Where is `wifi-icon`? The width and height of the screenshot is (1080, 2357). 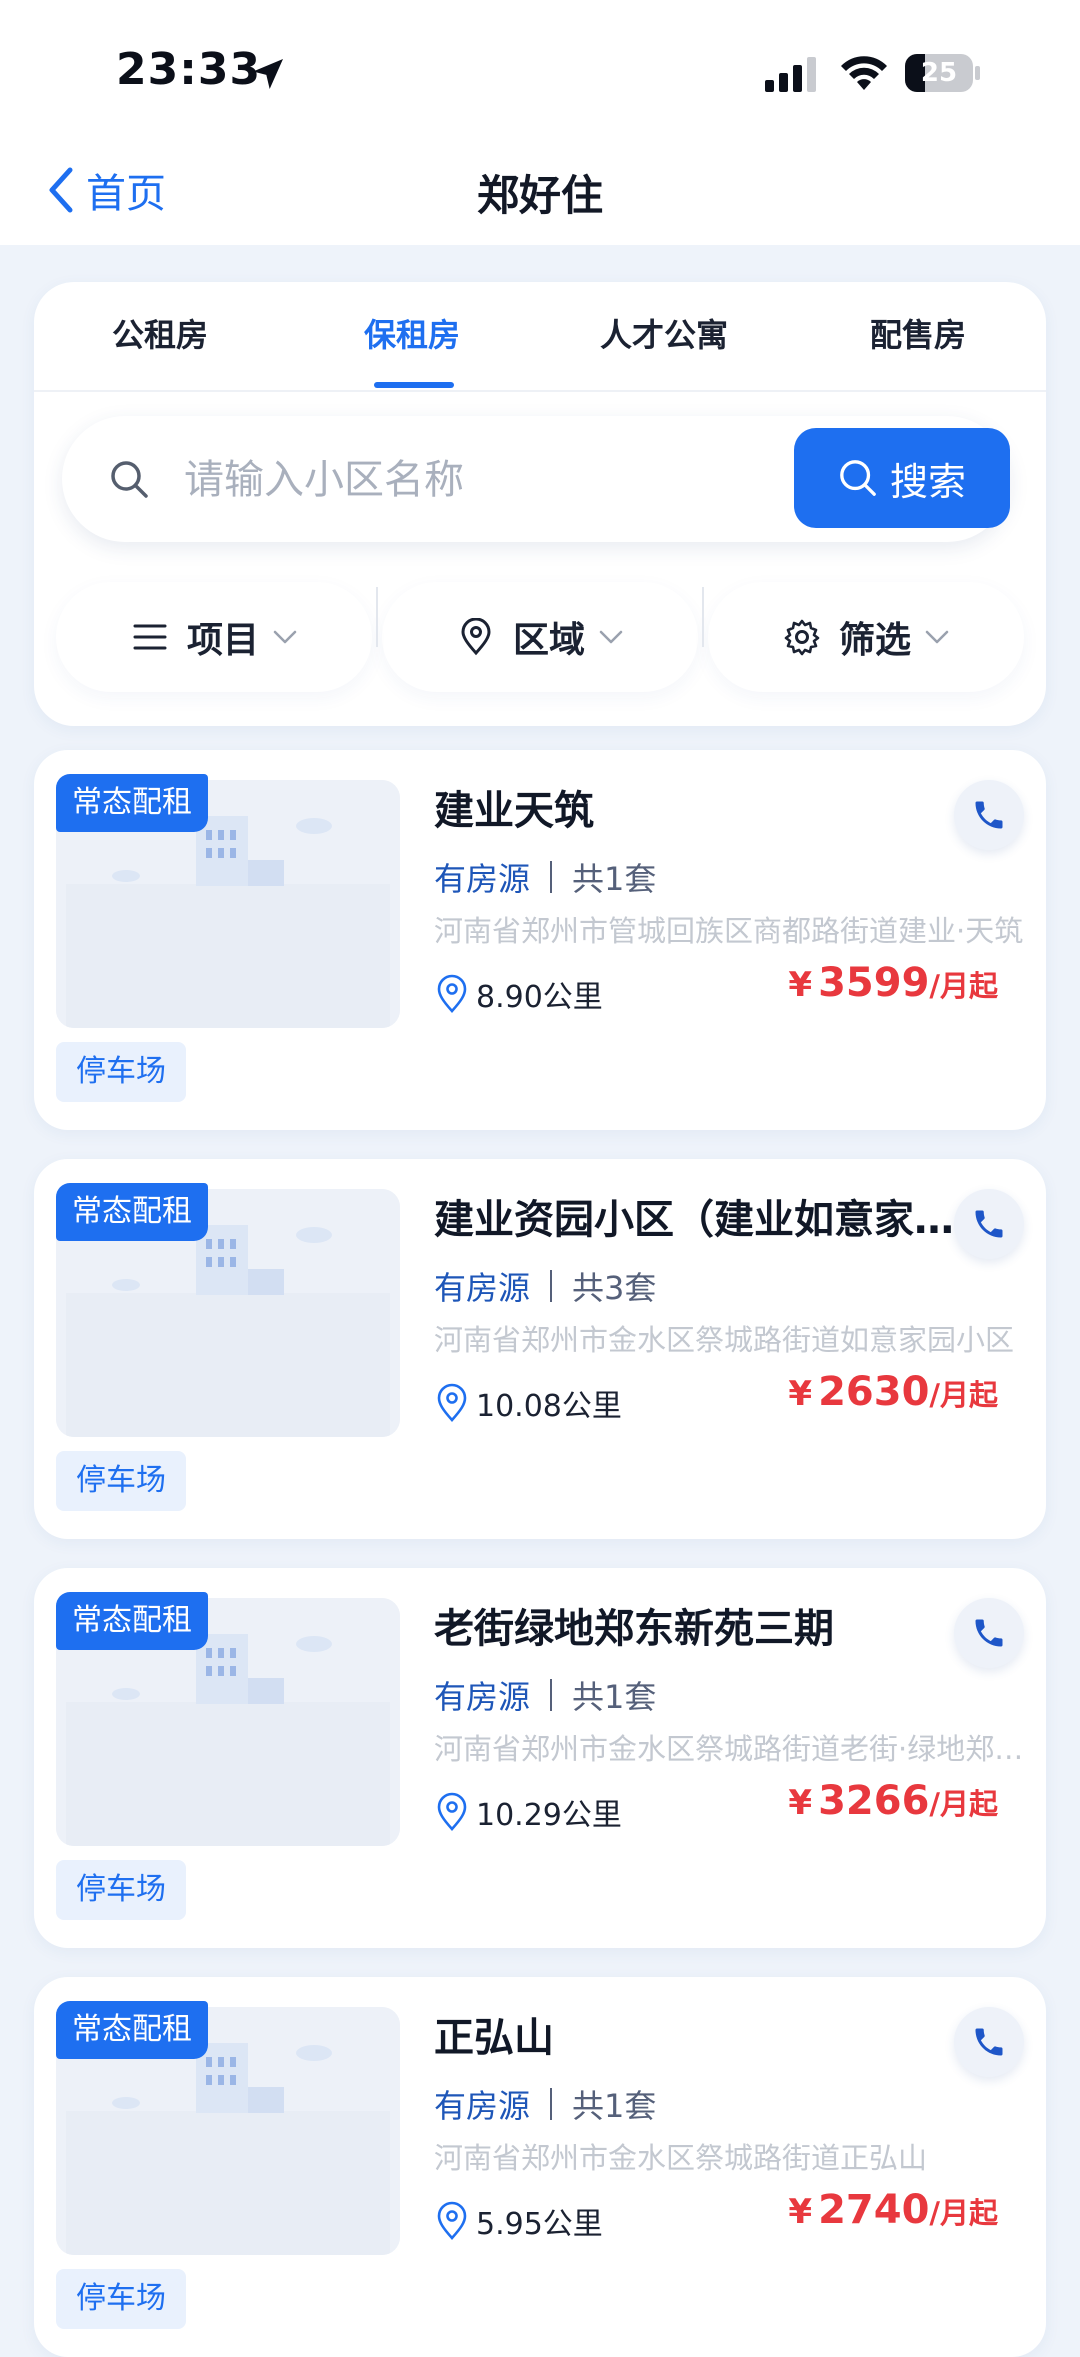
wifi-icon is located at coordinates (864, 73).